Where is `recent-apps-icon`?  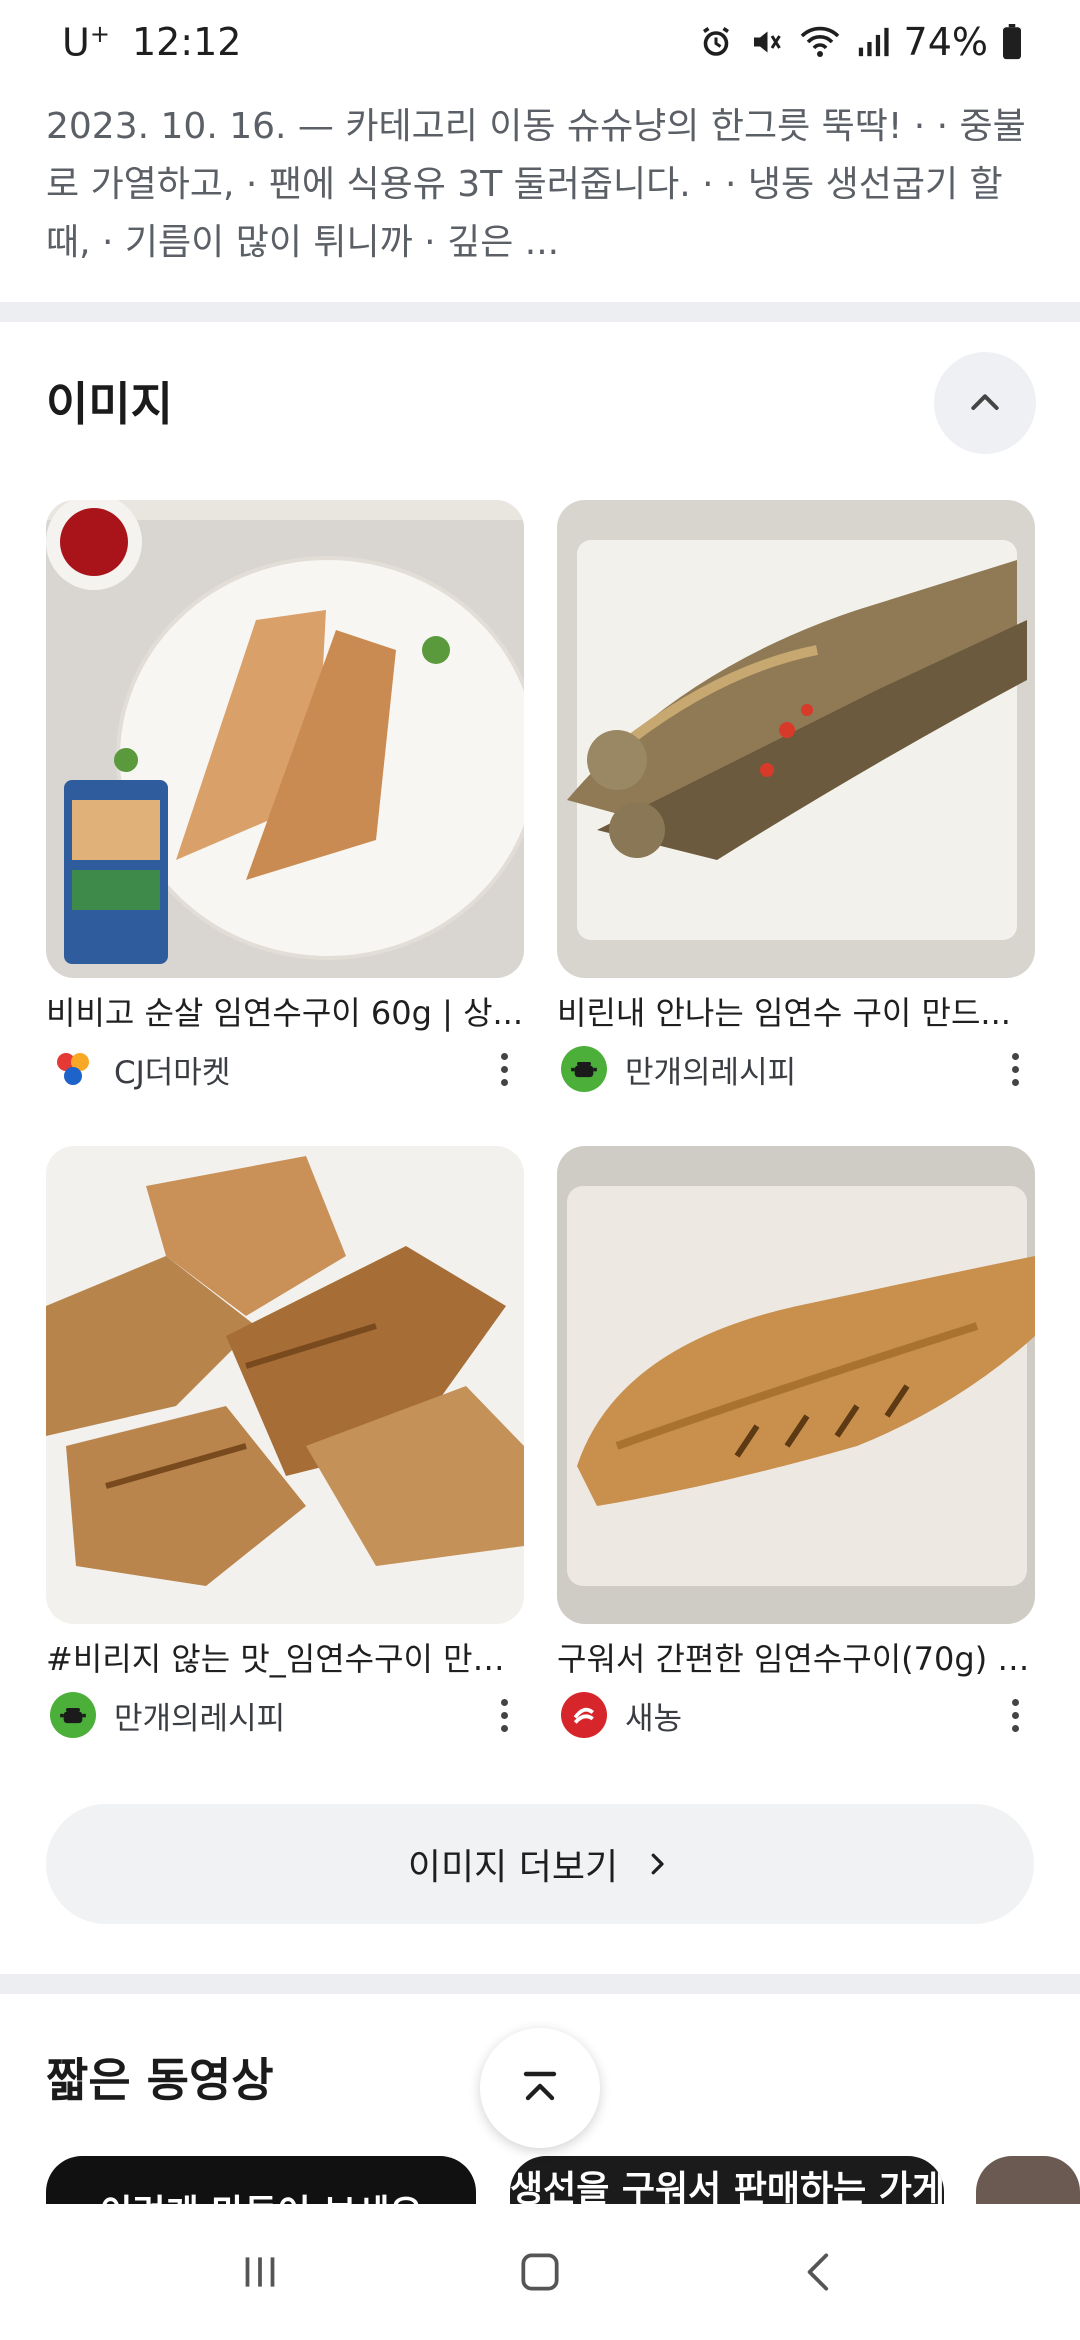
recent-apps-icon is located at coordinates (260, 2272).